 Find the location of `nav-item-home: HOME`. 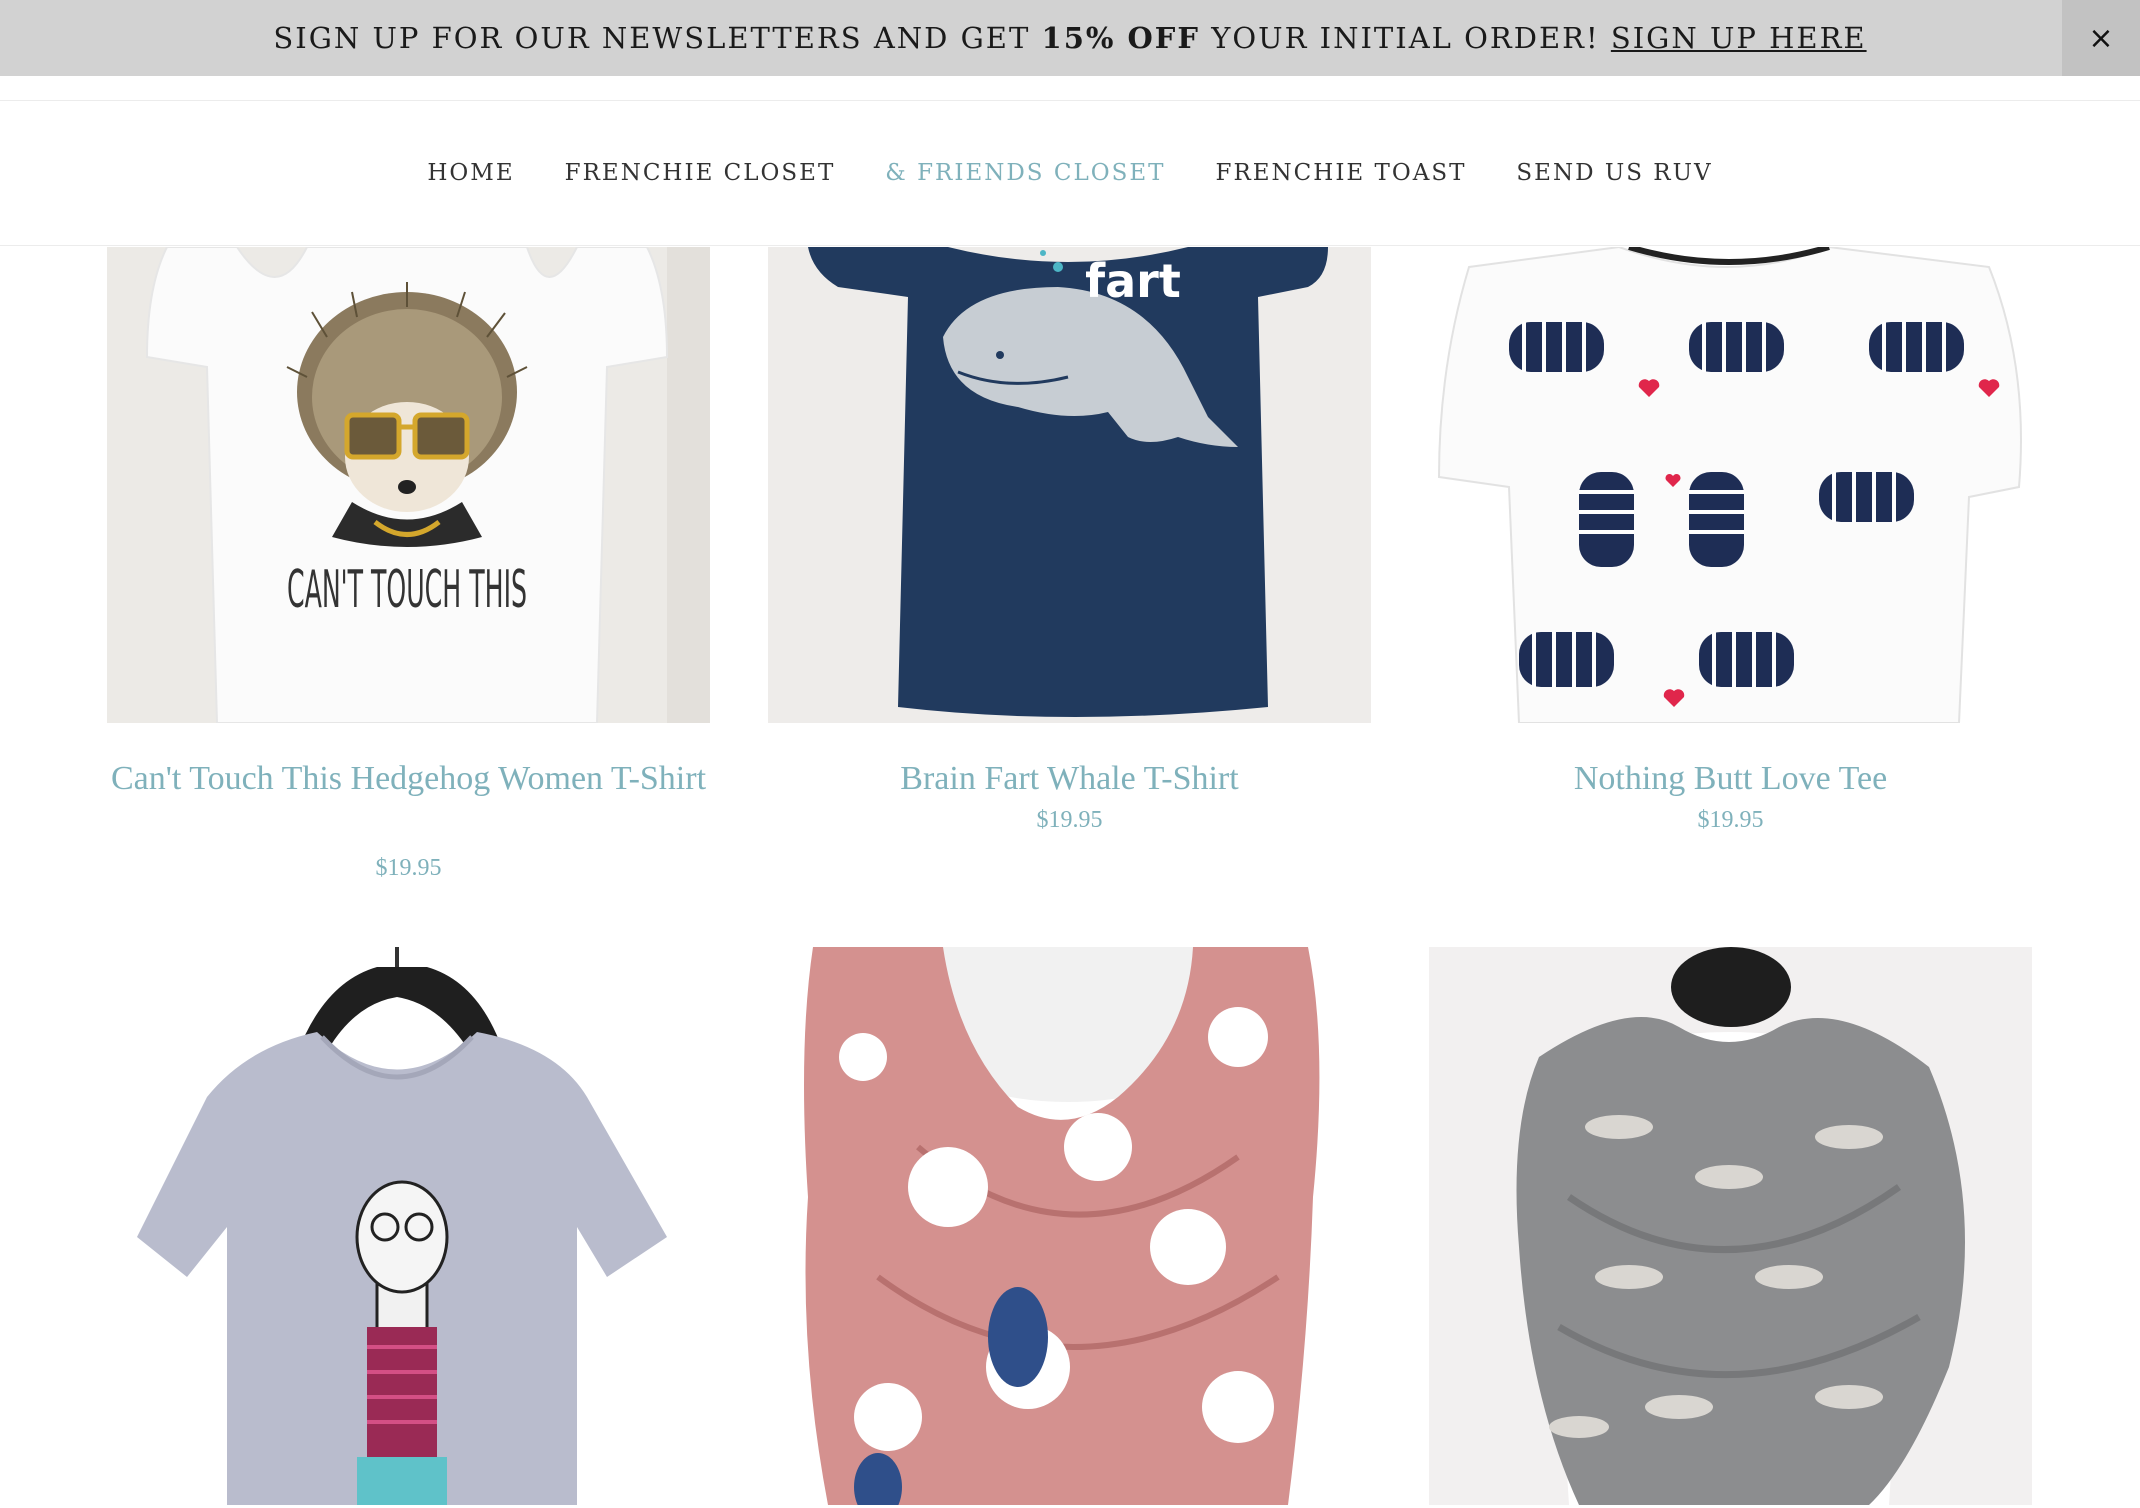

nav-item-home: HOME is located at coordinates (470, 173).